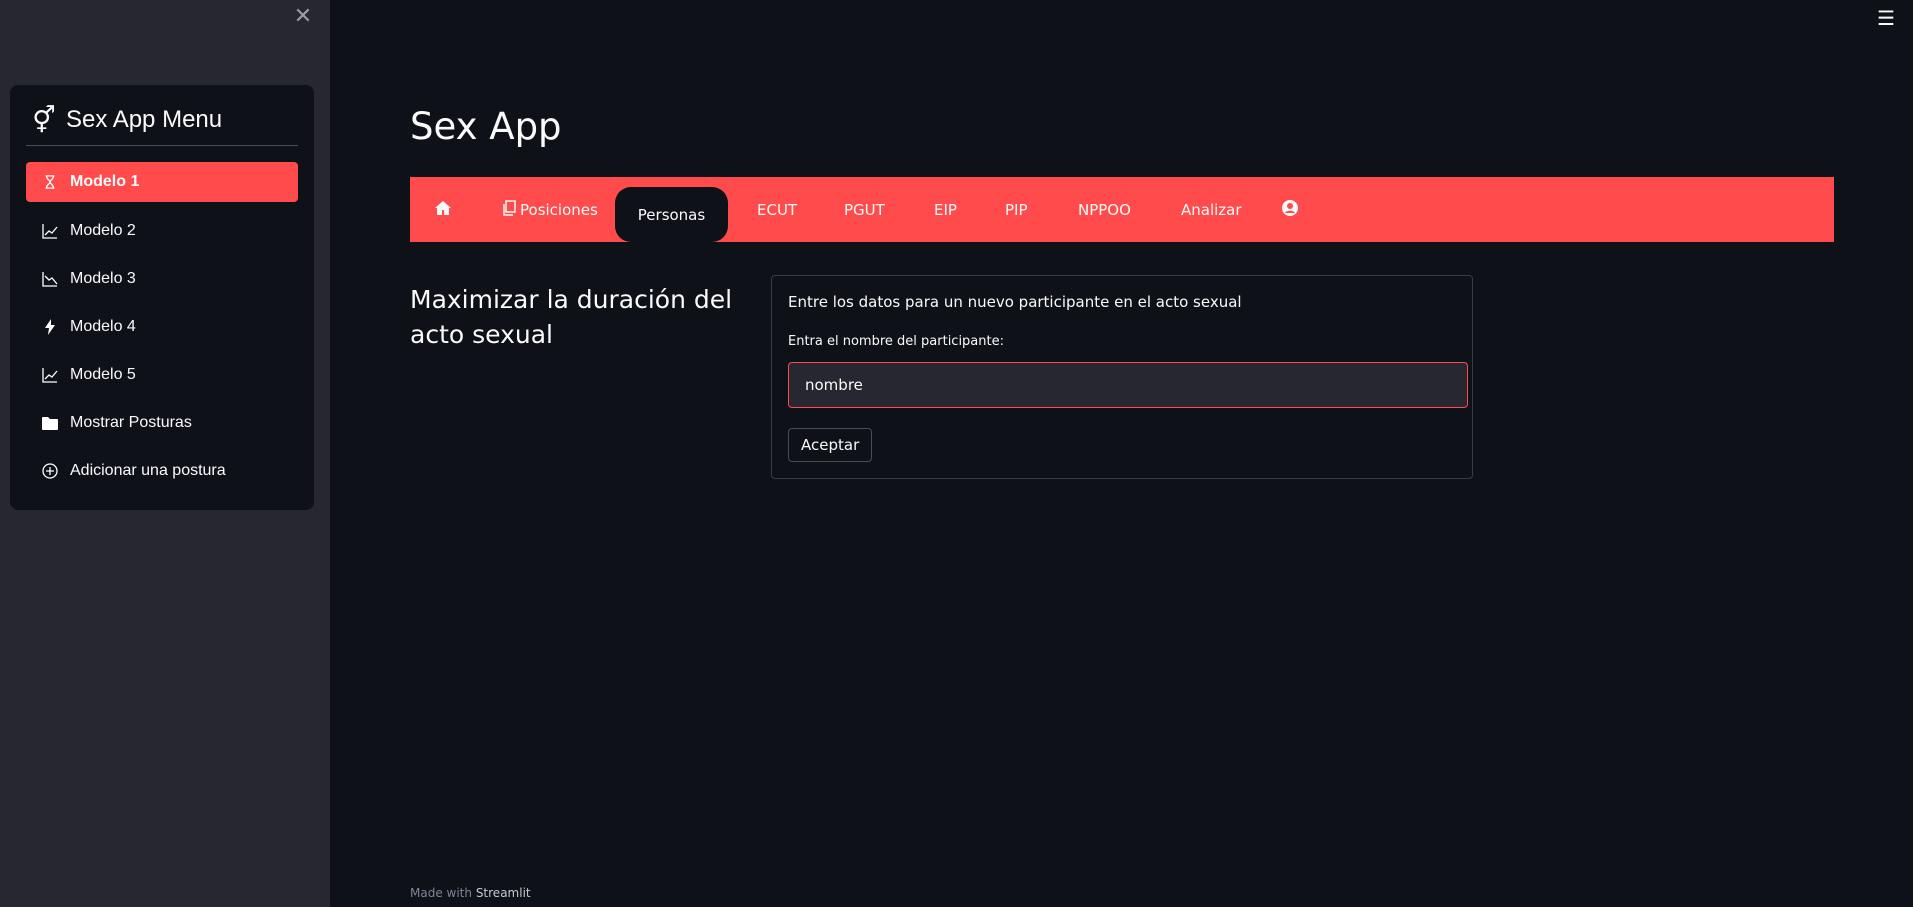  I want to click on tab-label: PGUT, so click(864, 209).